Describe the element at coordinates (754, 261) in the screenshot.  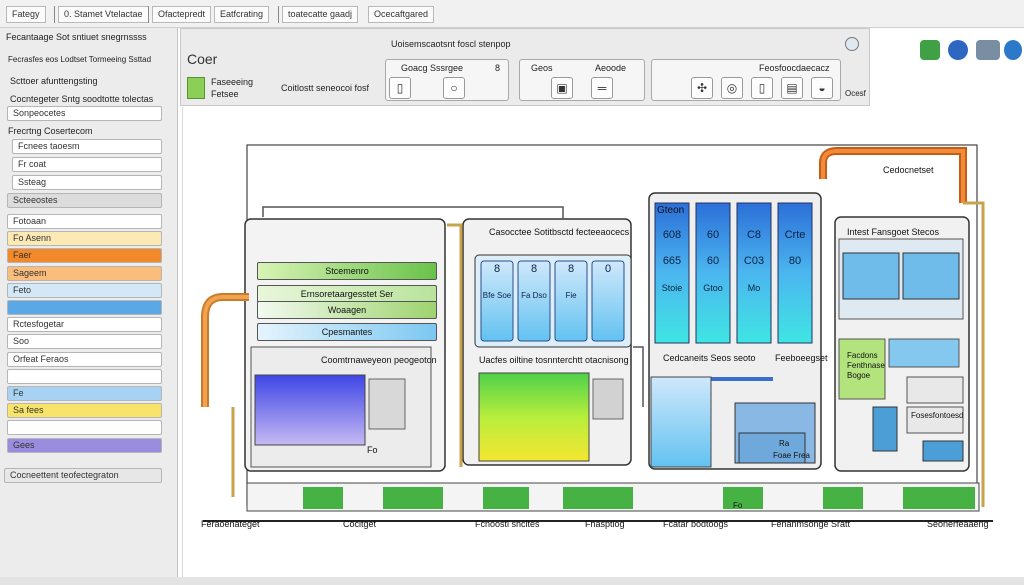
I see `large-tank-value-b: C03` at that location.